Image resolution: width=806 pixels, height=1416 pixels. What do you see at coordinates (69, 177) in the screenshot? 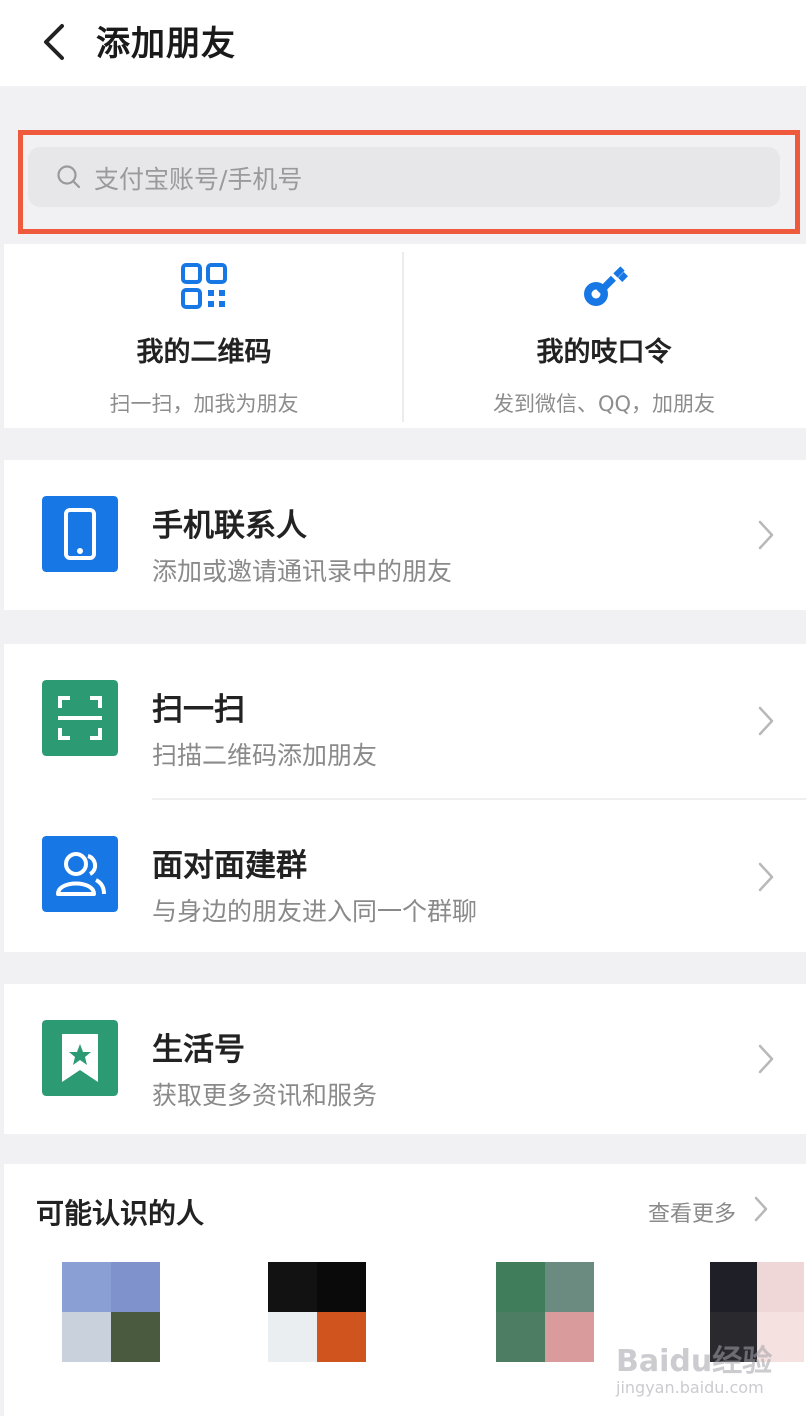
I see `search-icon` at bounding box center [69, 177].